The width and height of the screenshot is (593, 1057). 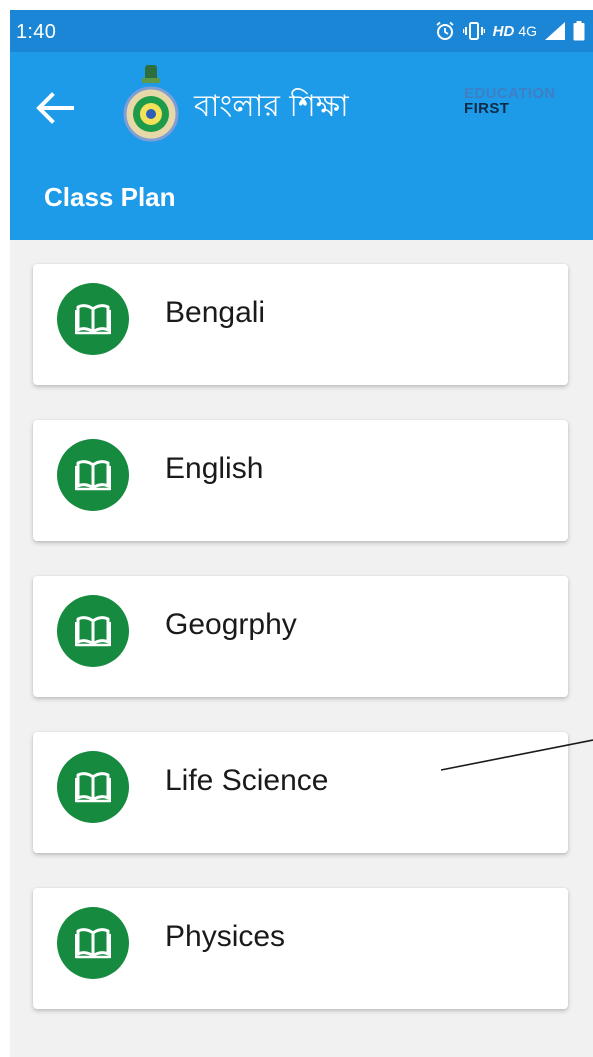 What do you see at coordinates (516, 755) in the screenshot?
I see `annotation-line` at bounding box center [516, 755].